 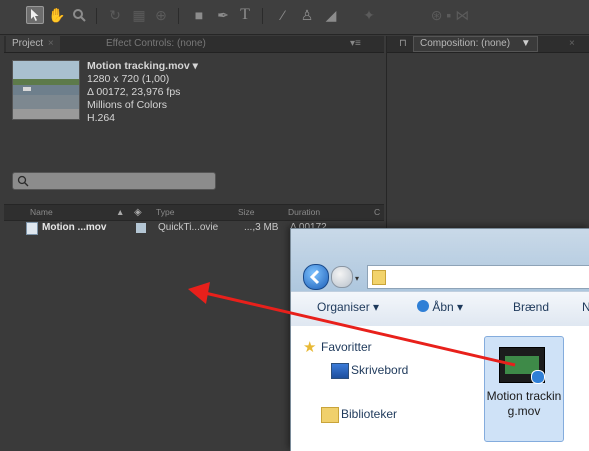 I want to click on drag-arrow-head, so click(x=199, y=293).